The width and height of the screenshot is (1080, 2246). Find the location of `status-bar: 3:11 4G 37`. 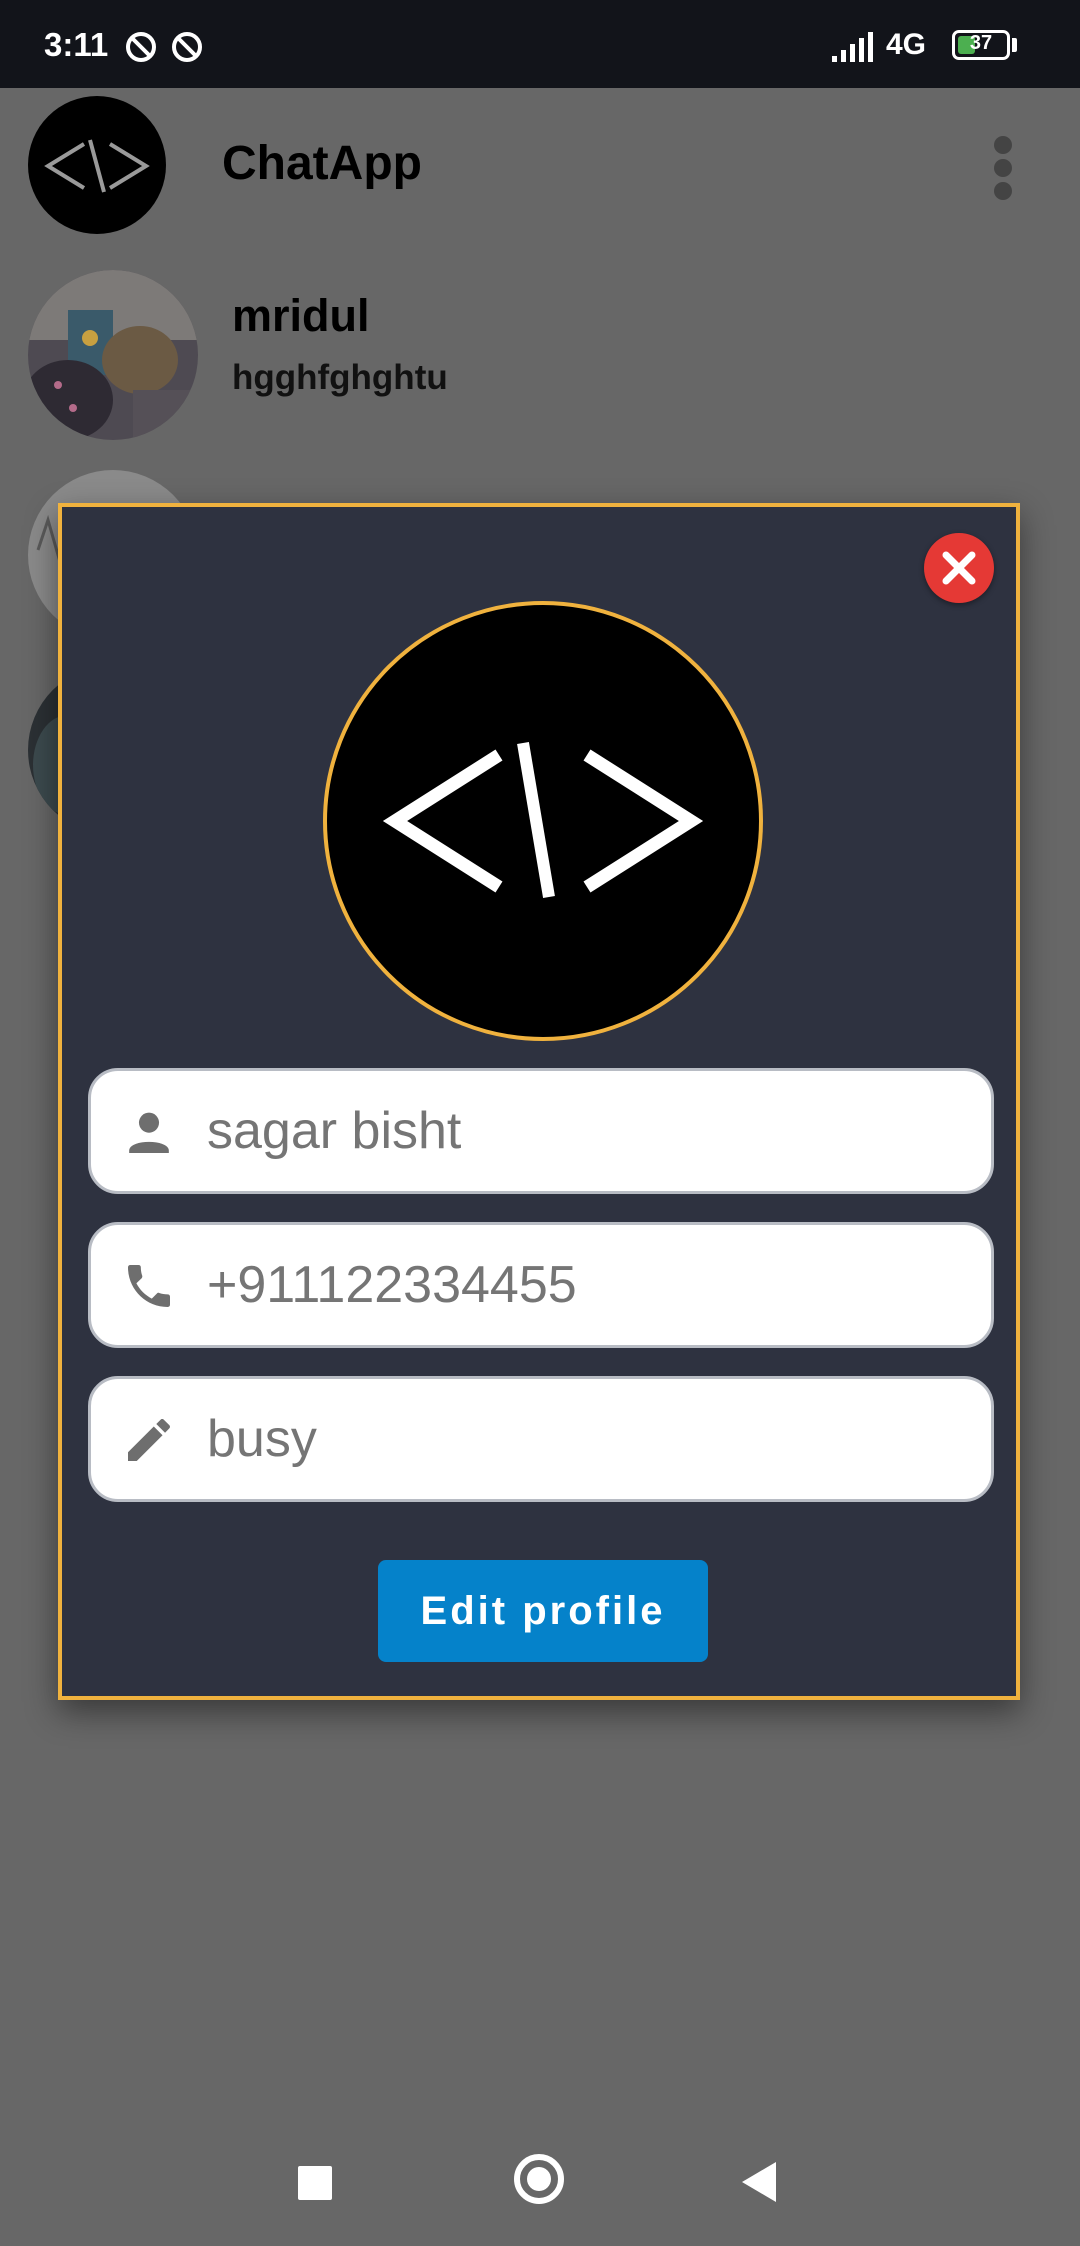

status-bar: 3:11 4G 37 is located at coordinates (540, 44).